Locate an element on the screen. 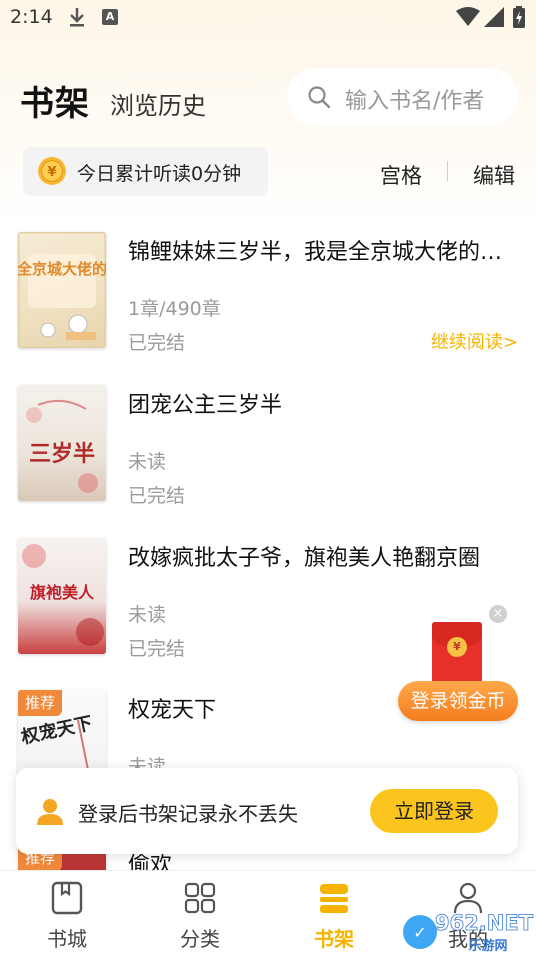  bookstore-icon is located at coordinates (67, 898).